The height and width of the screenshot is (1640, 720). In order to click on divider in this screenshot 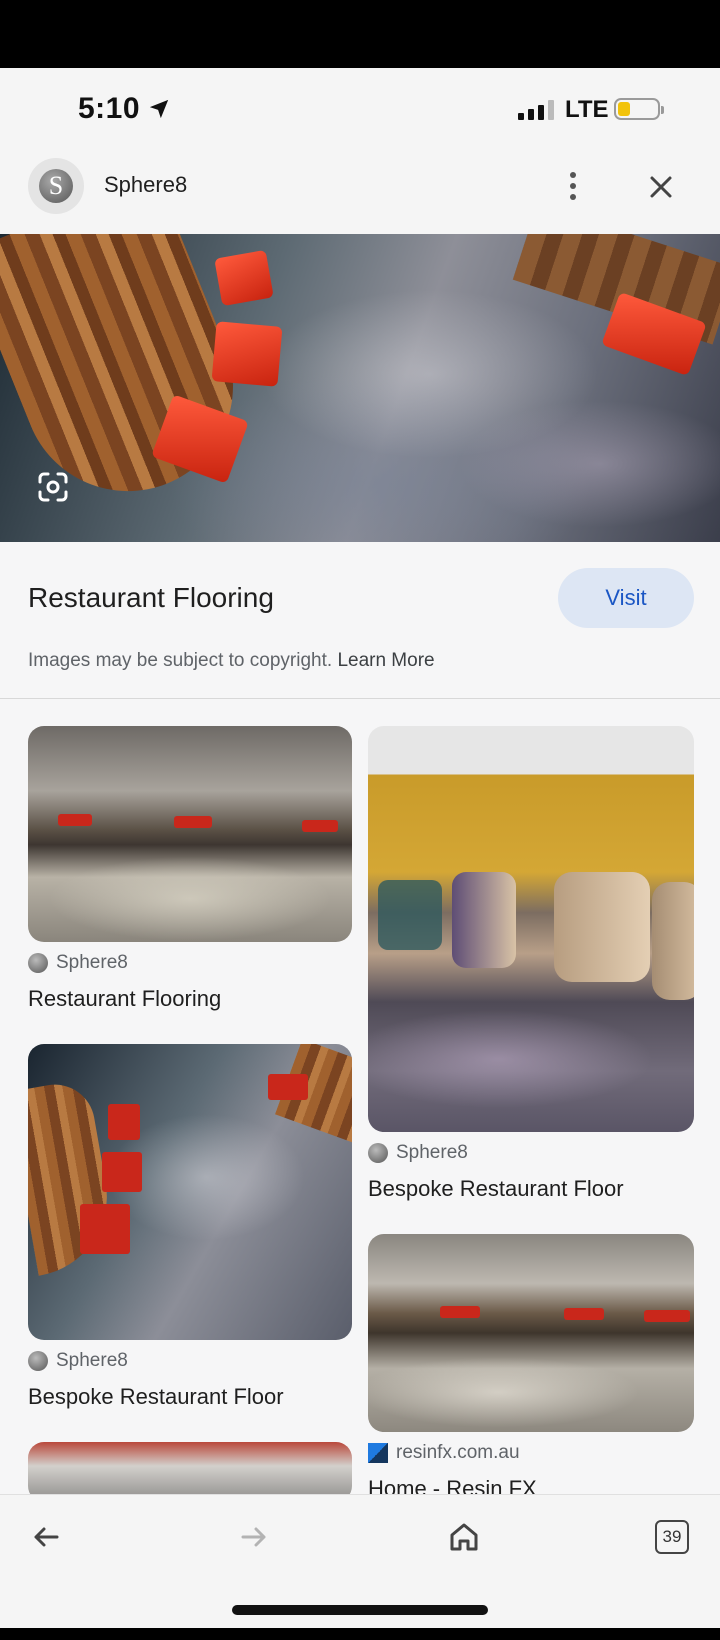, I will do `click(360, 698)`.